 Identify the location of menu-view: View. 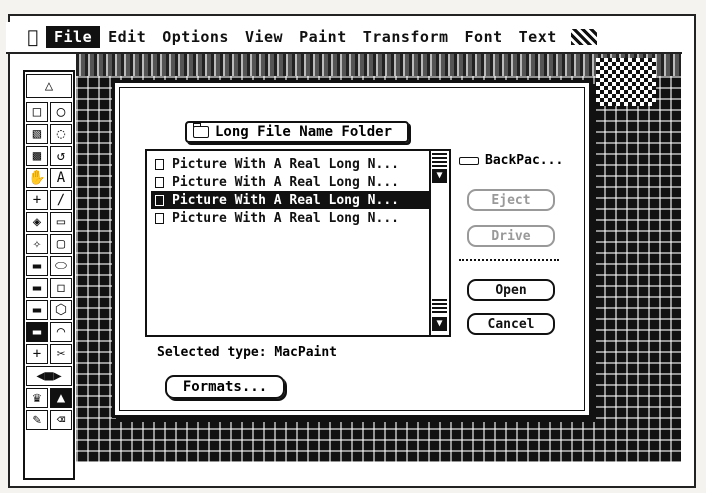
(264, 37).